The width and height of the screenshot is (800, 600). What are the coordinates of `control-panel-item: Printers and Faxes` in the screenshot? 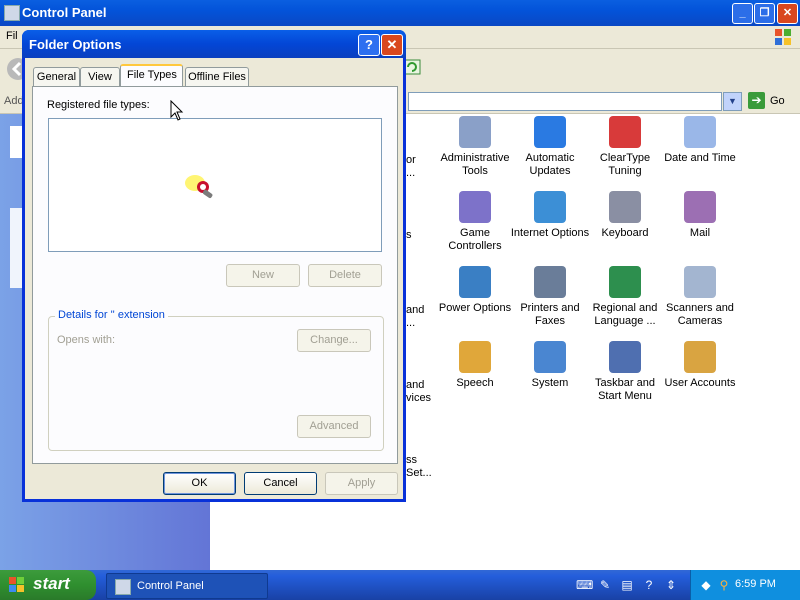 It's located at (550, 297).